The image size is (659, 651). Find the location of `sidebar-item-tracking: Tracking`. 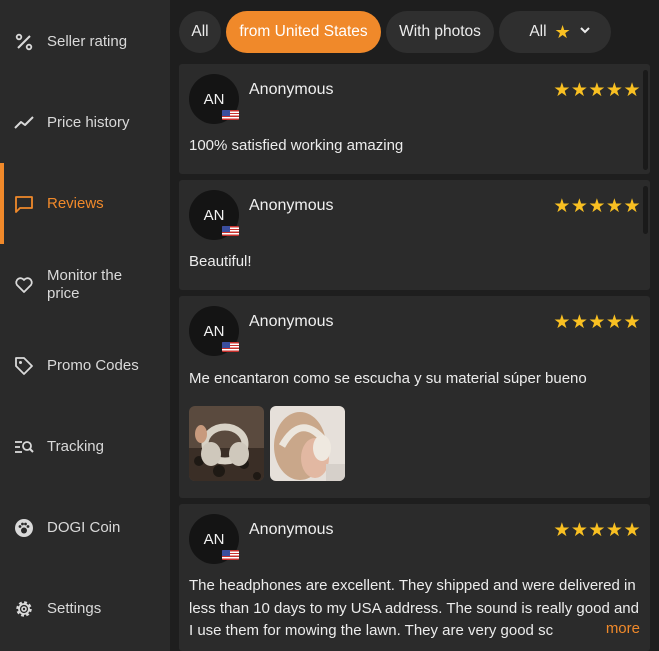

sidebar-item-tracking: Tracking is located at coordinates (85, 446).